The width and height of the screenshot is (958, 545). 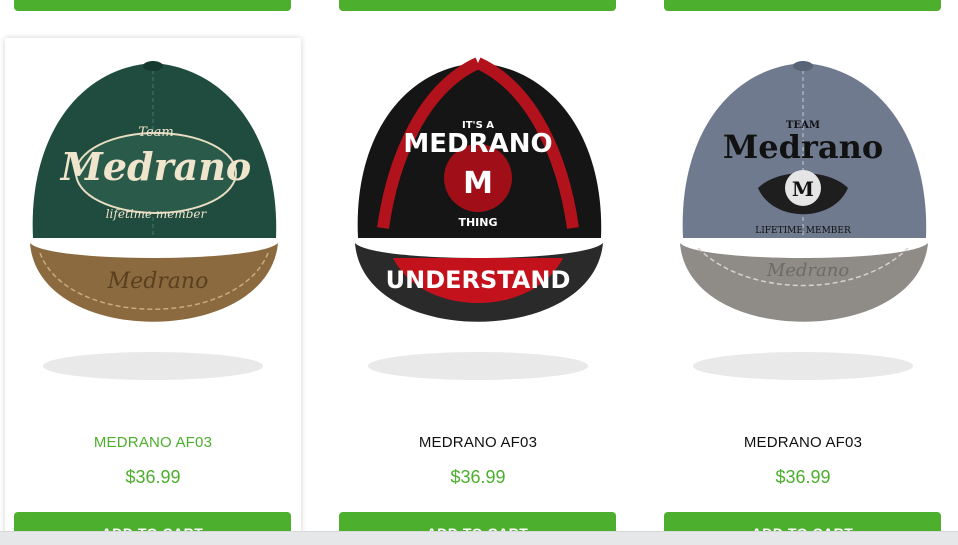 What do you see at coordinates (808, 270) in the screenshot?
I see `cap3-visor-text: Medrano` at bounding box center [808, 270].